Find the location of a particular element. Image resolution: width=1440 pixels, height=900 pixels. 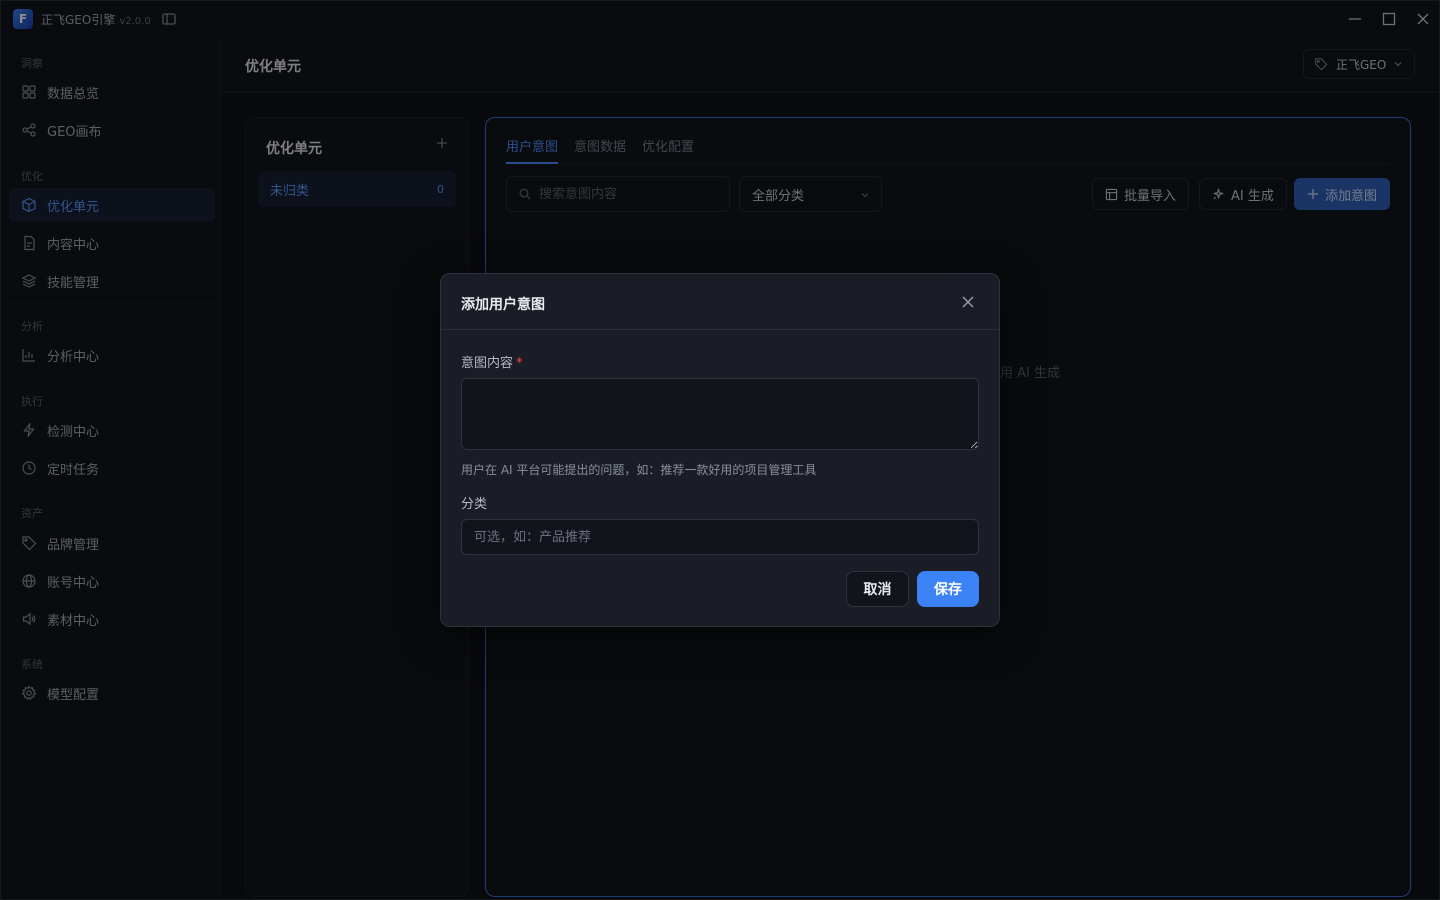

intent-content-label-text: 意图内容 is located at coordinates (487, 363).